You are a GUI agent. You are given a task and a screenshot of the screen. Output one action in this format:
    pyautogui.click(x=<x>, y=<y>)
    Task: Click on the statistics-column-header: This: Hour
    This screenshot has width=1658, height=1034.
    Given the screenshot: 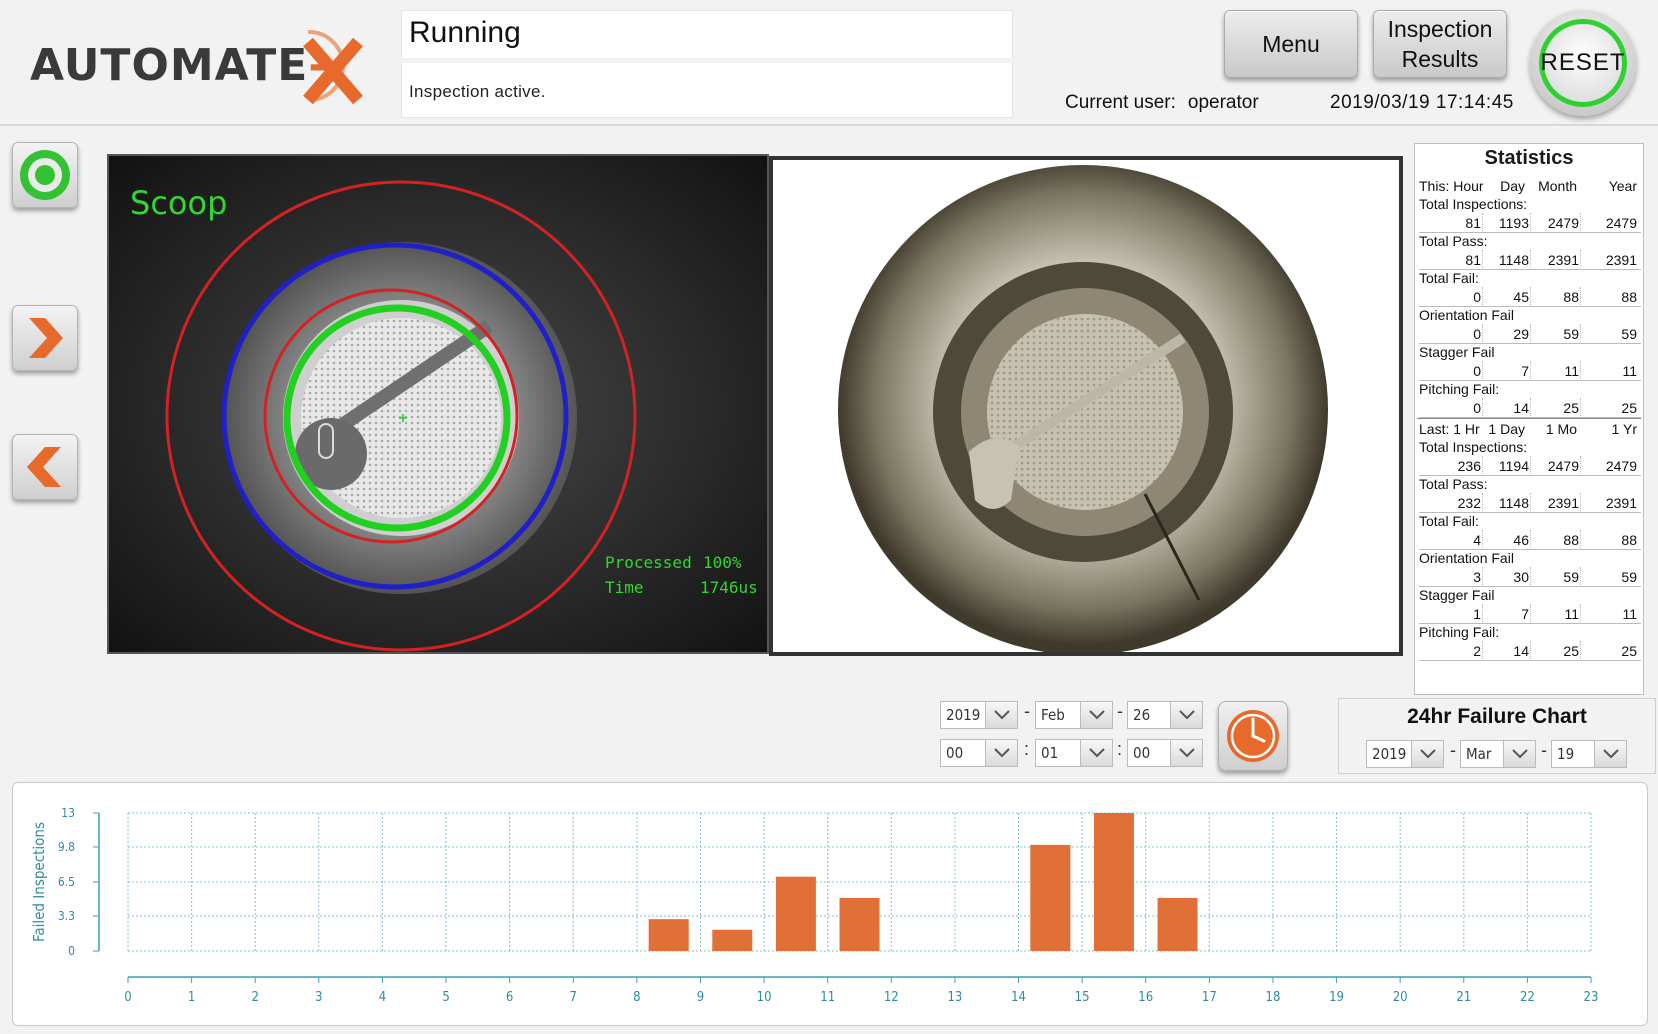 What is the action you would take?
    pyautogui.click(x=1451, y=186)
    